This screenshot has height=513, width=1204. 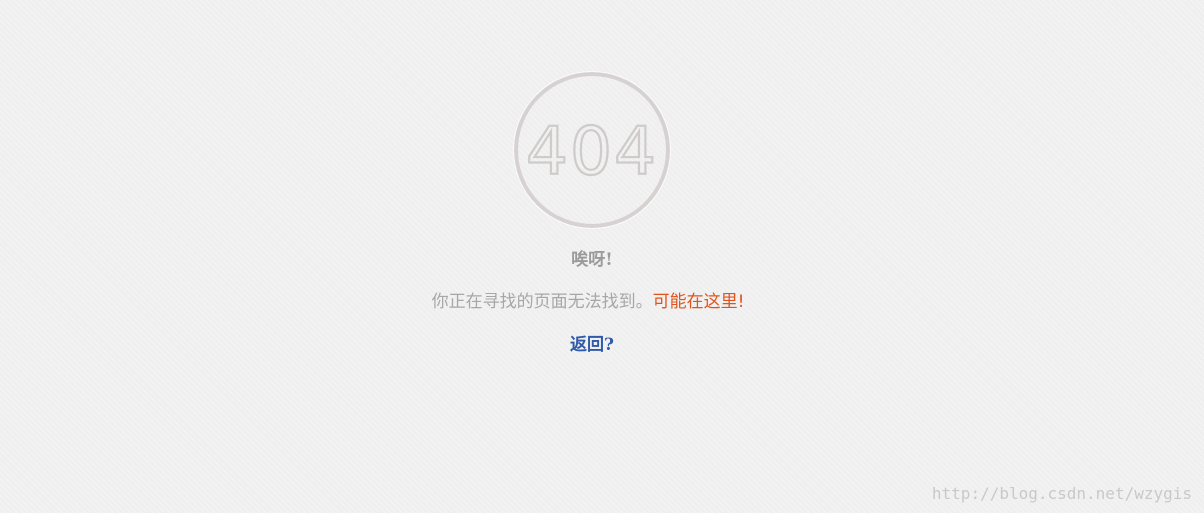 I want to click on back-container: 返回?, so click(x=592, y=342).